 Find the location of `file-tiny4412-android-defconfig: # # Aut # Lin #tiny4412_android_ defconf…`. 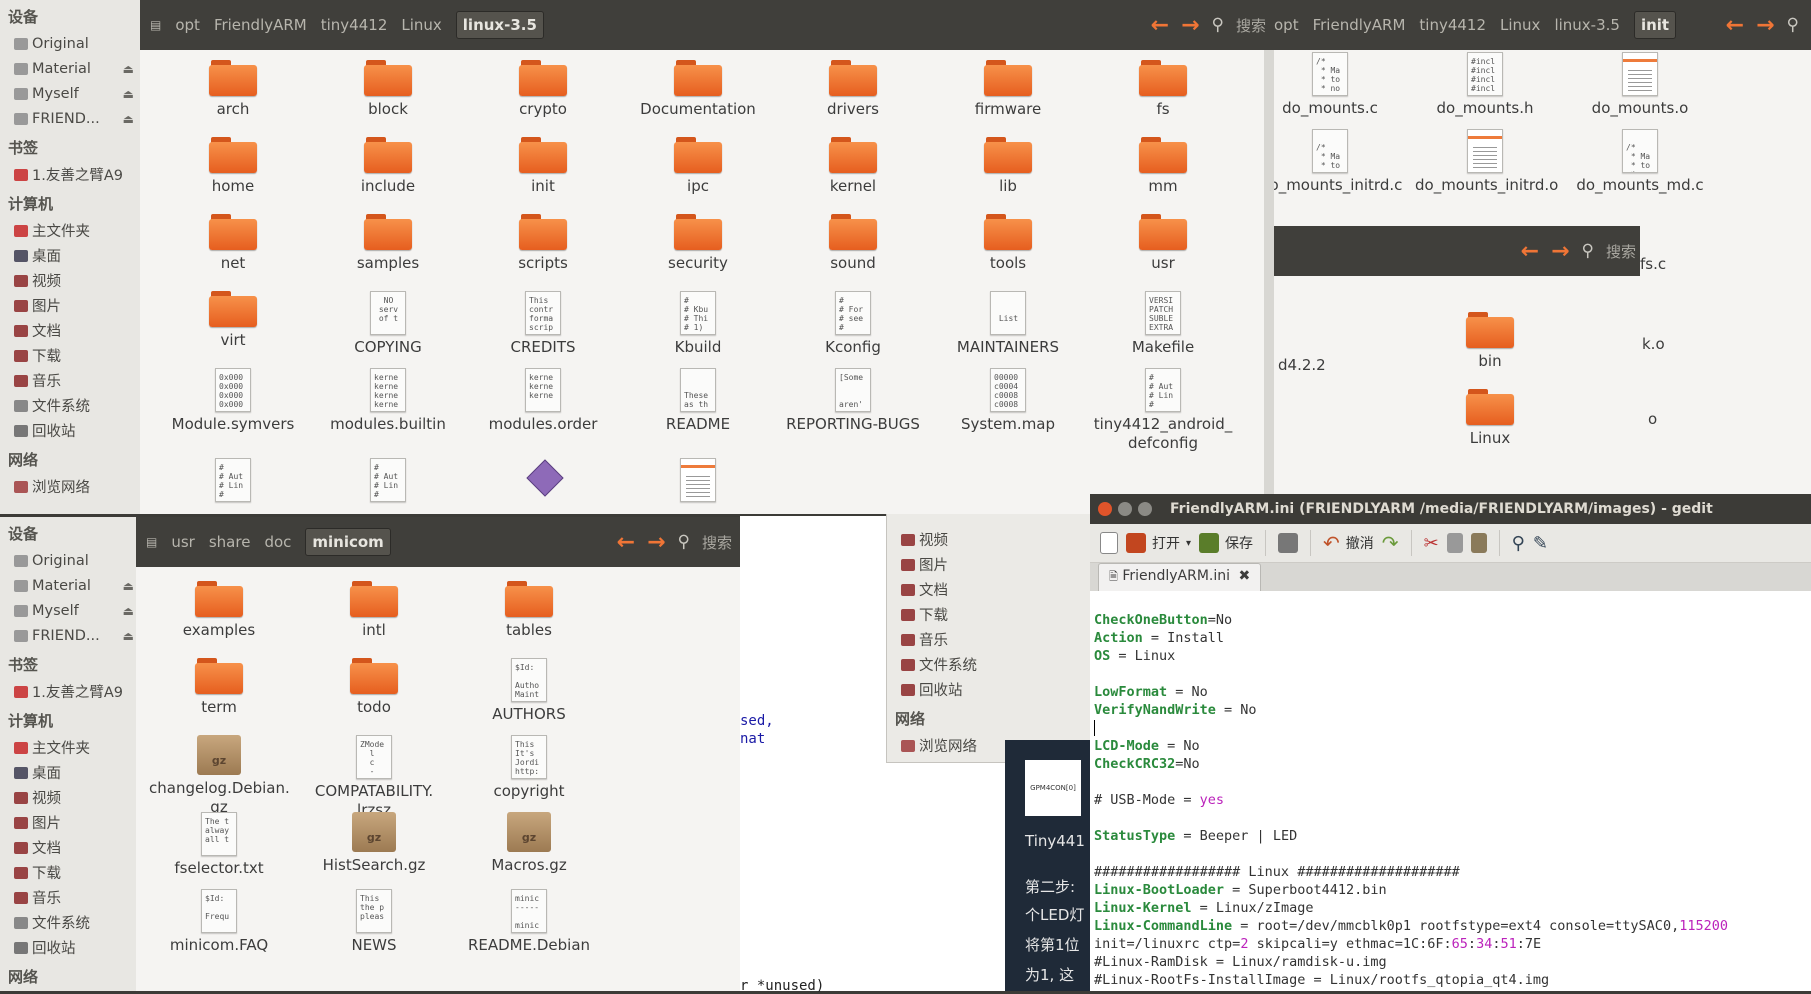

file-tiny4412-android-defconfig: # # Aut # Lin #tiny4412_android_ defconf… is located at coordinates (1163, 410).